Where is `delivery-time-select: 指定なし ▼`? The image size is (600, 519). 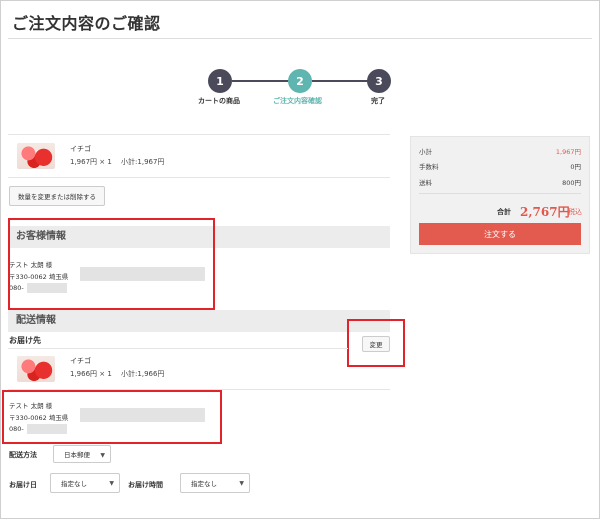
delivery-time-select: 指定なし ▼ is located at coordinates (215, 483).